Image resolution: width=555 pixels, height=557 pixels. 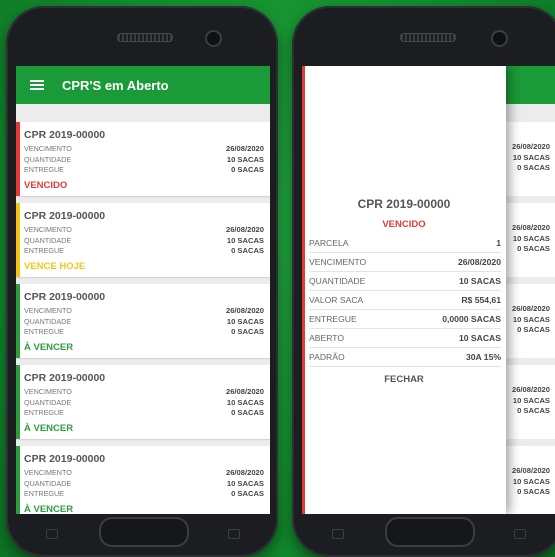 What do you see at coordinates (336, 300) in the screenshot?
I see `dialog-row-label: VALOR SACA` at bounding box center [336, 300].